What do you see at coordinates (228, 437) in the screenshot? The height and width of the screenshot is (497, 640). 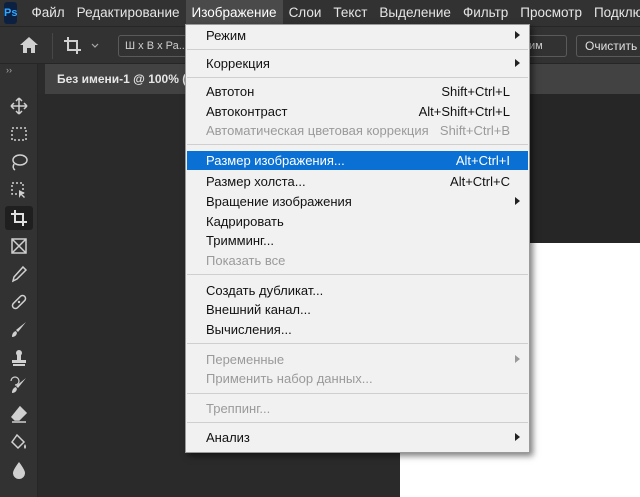 I see `menu-item-label: Анализ` at bounding box center [228, 437].